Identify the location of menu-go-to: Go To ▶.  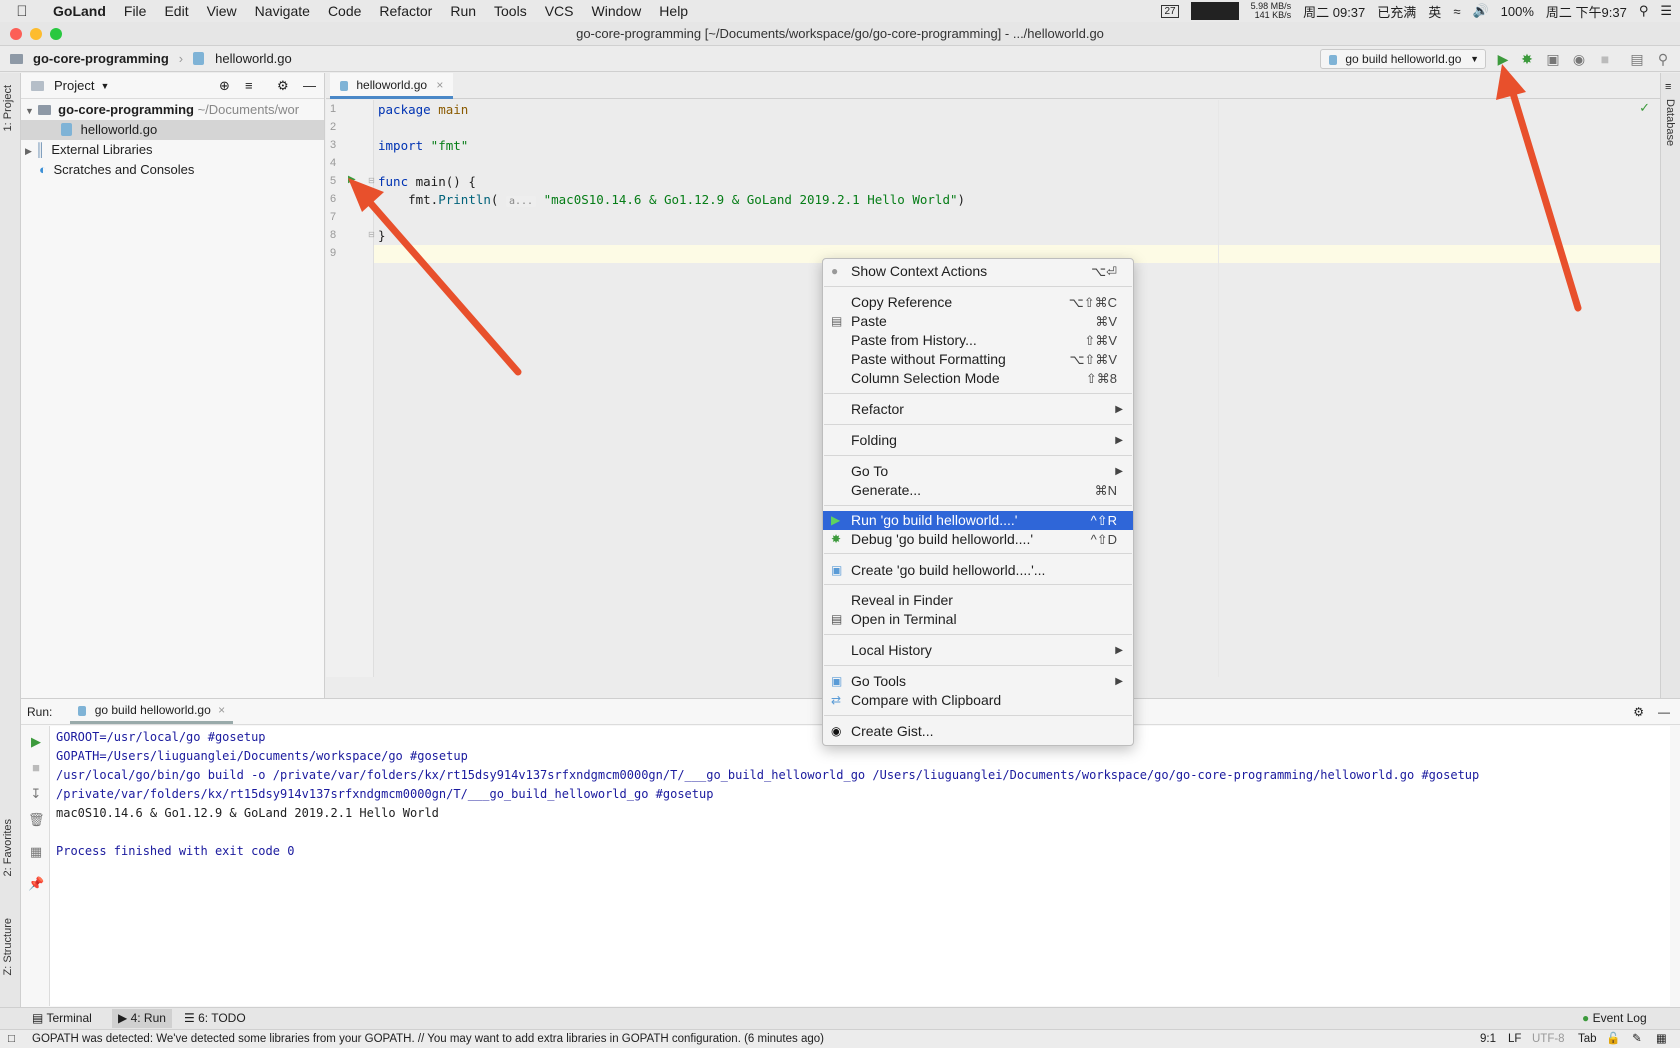
(978, 471).